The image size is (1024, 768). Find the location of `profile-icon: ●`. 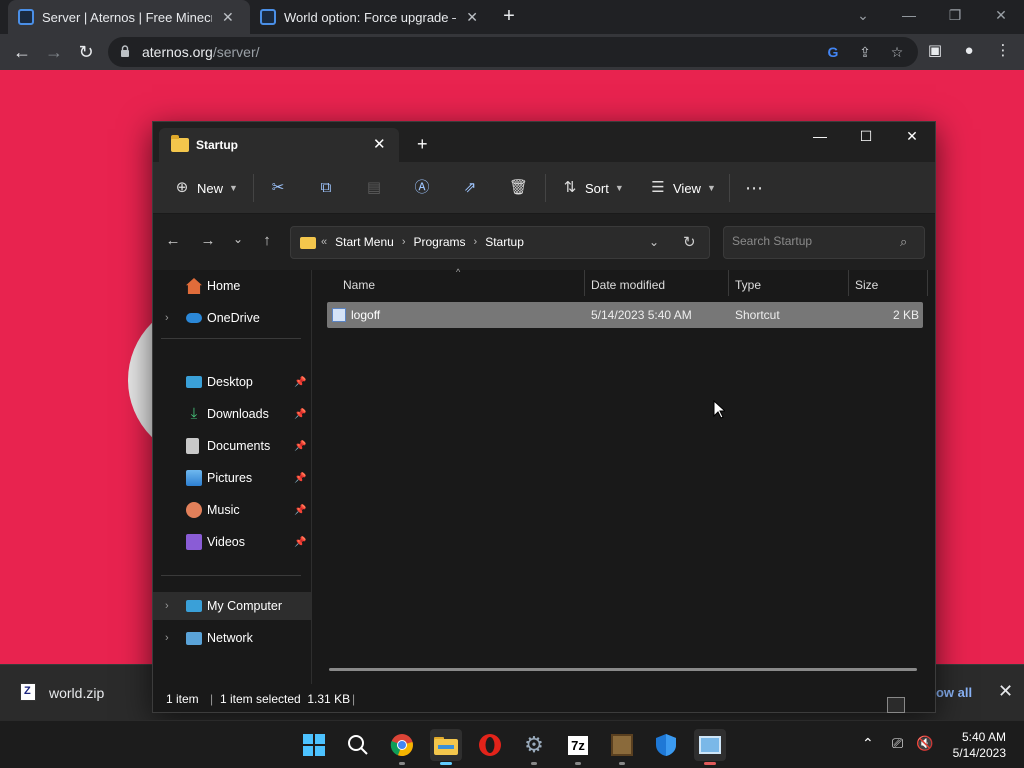

profile-icon: ● is located at coordinates (969, 51).